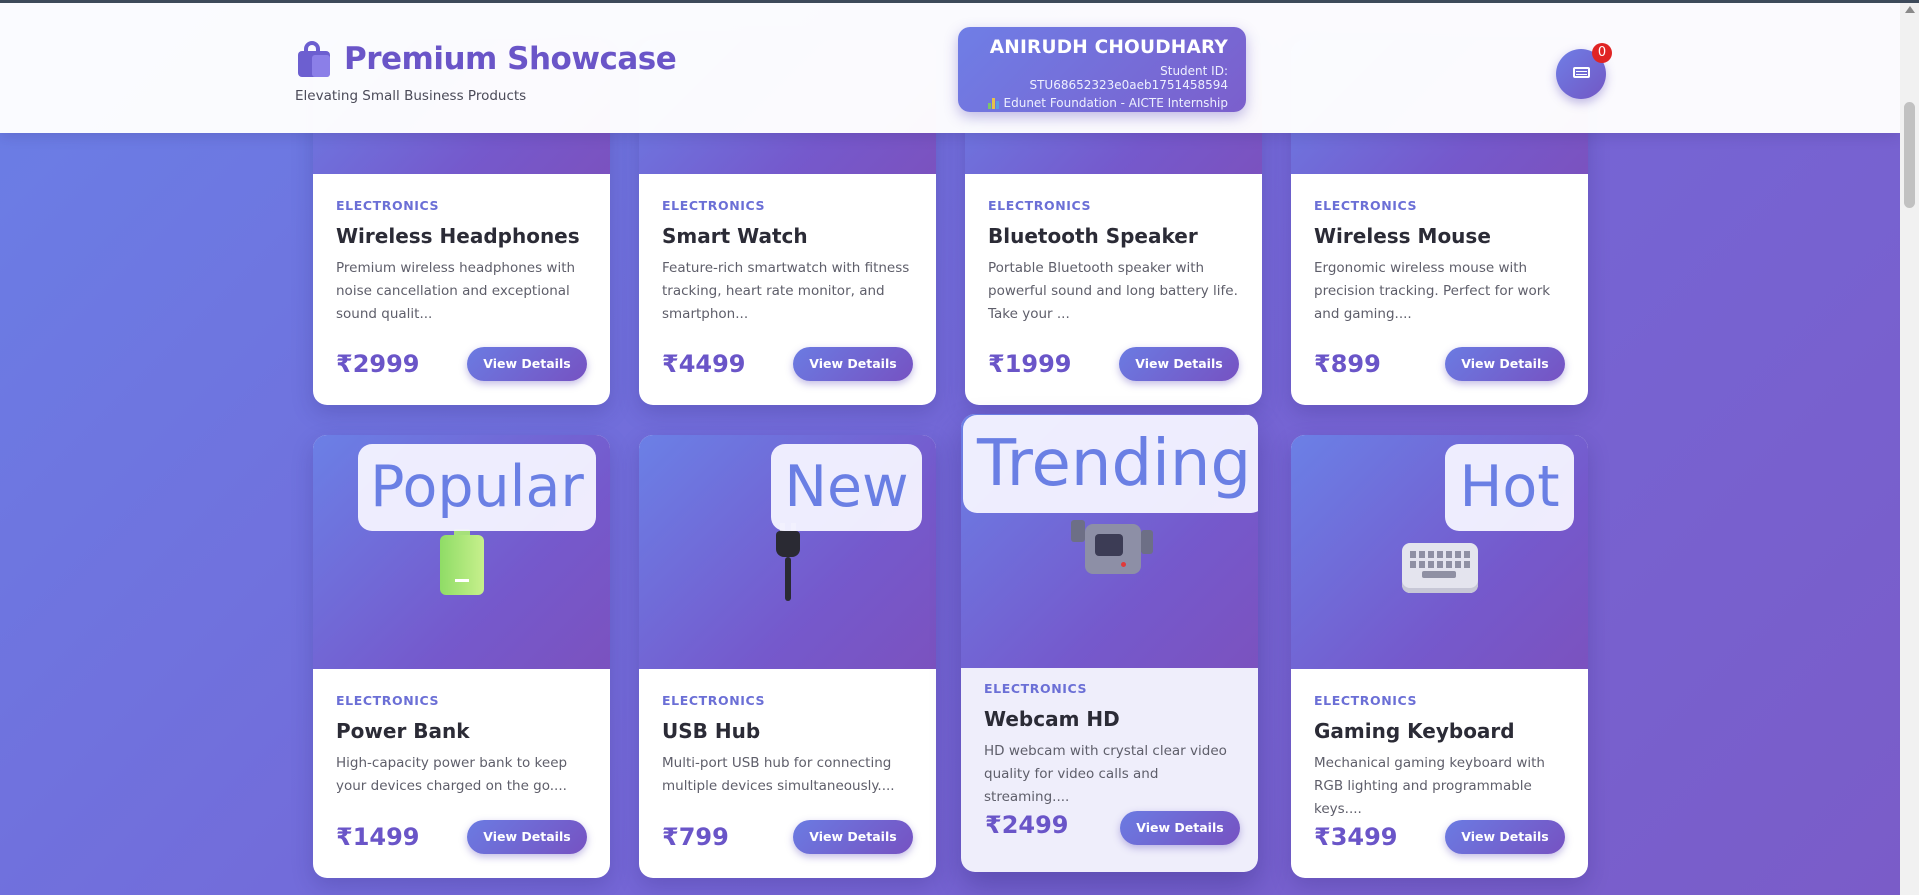  I want to click on student-name: ANIRUDH CHOUDHARY, so click(1108, 47).